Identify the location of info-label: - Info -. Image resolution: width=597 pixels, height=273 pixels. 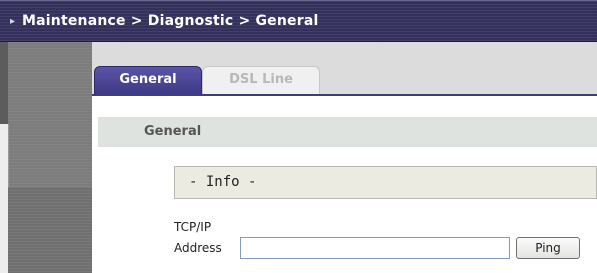
(223, 182).